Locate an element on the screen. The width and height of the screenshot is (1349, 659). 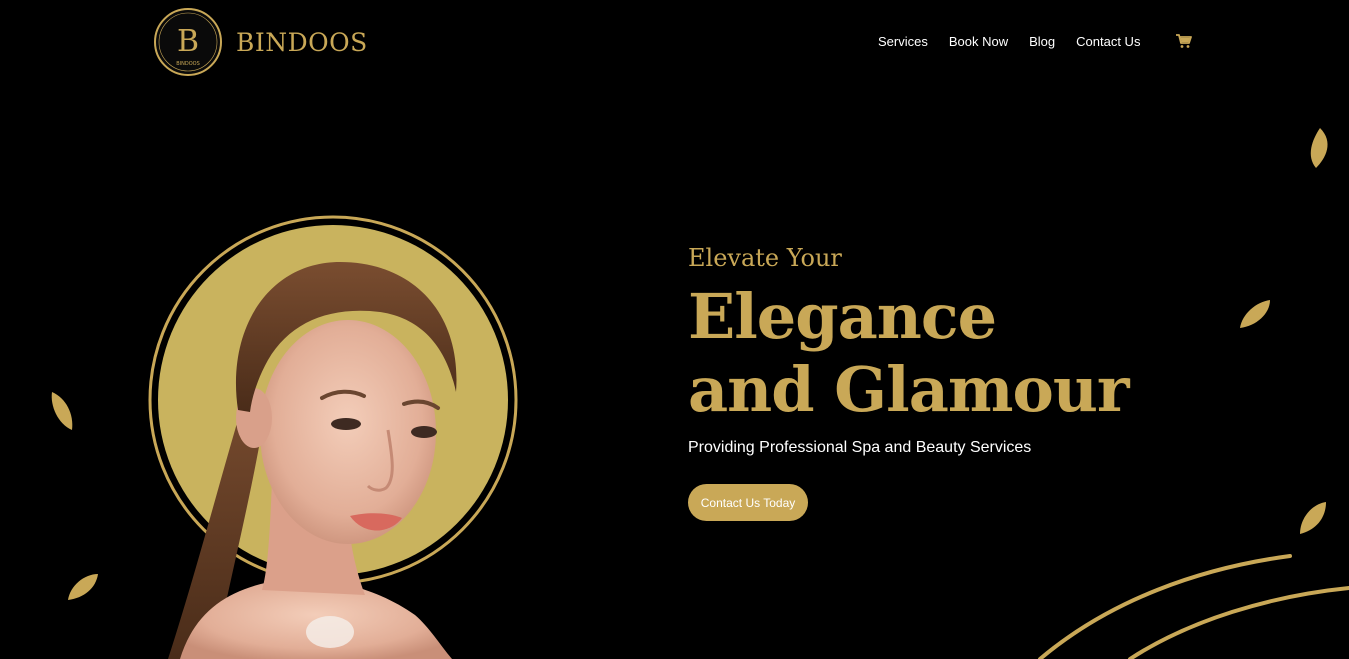
hero-headline: Elegance and Glamour is located at coordinates (968, 353).